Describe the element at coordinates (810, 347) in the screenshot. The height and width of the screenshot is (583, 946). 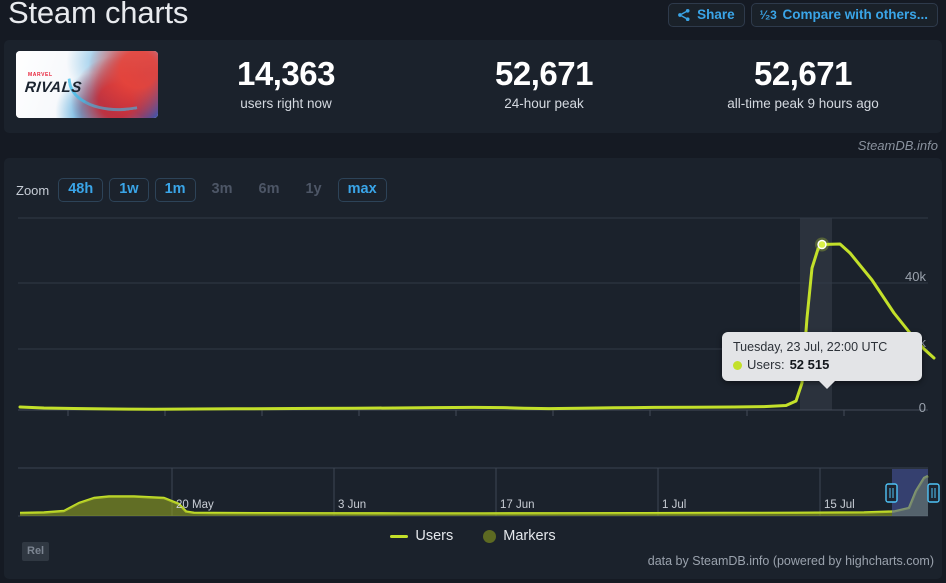
I see `tooltip-date: Tuesday, 23 Jul, 22:00 UTC` at that location.